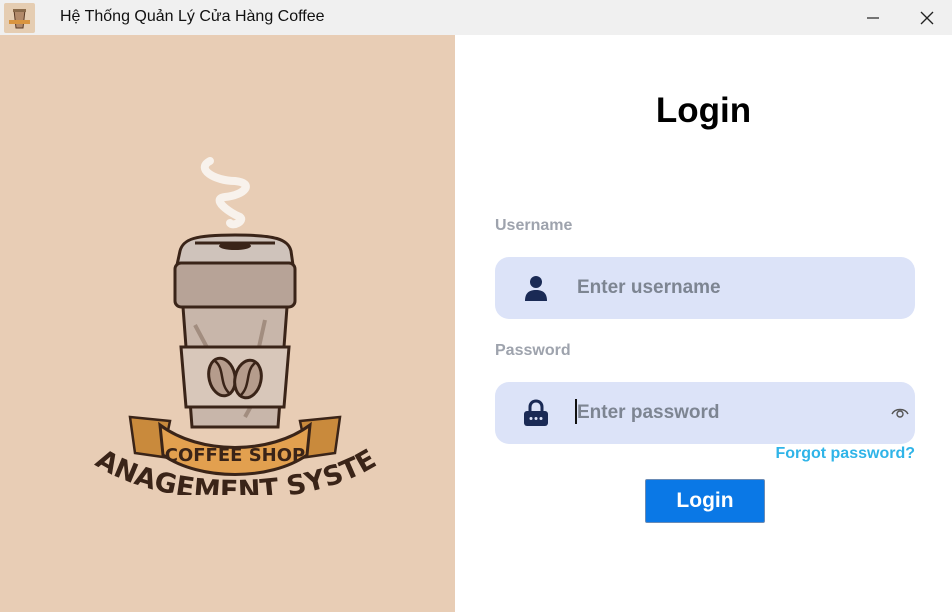 The height and width of the screenshot is (612, 952). I want to click on app-icon, so click(19, 18).